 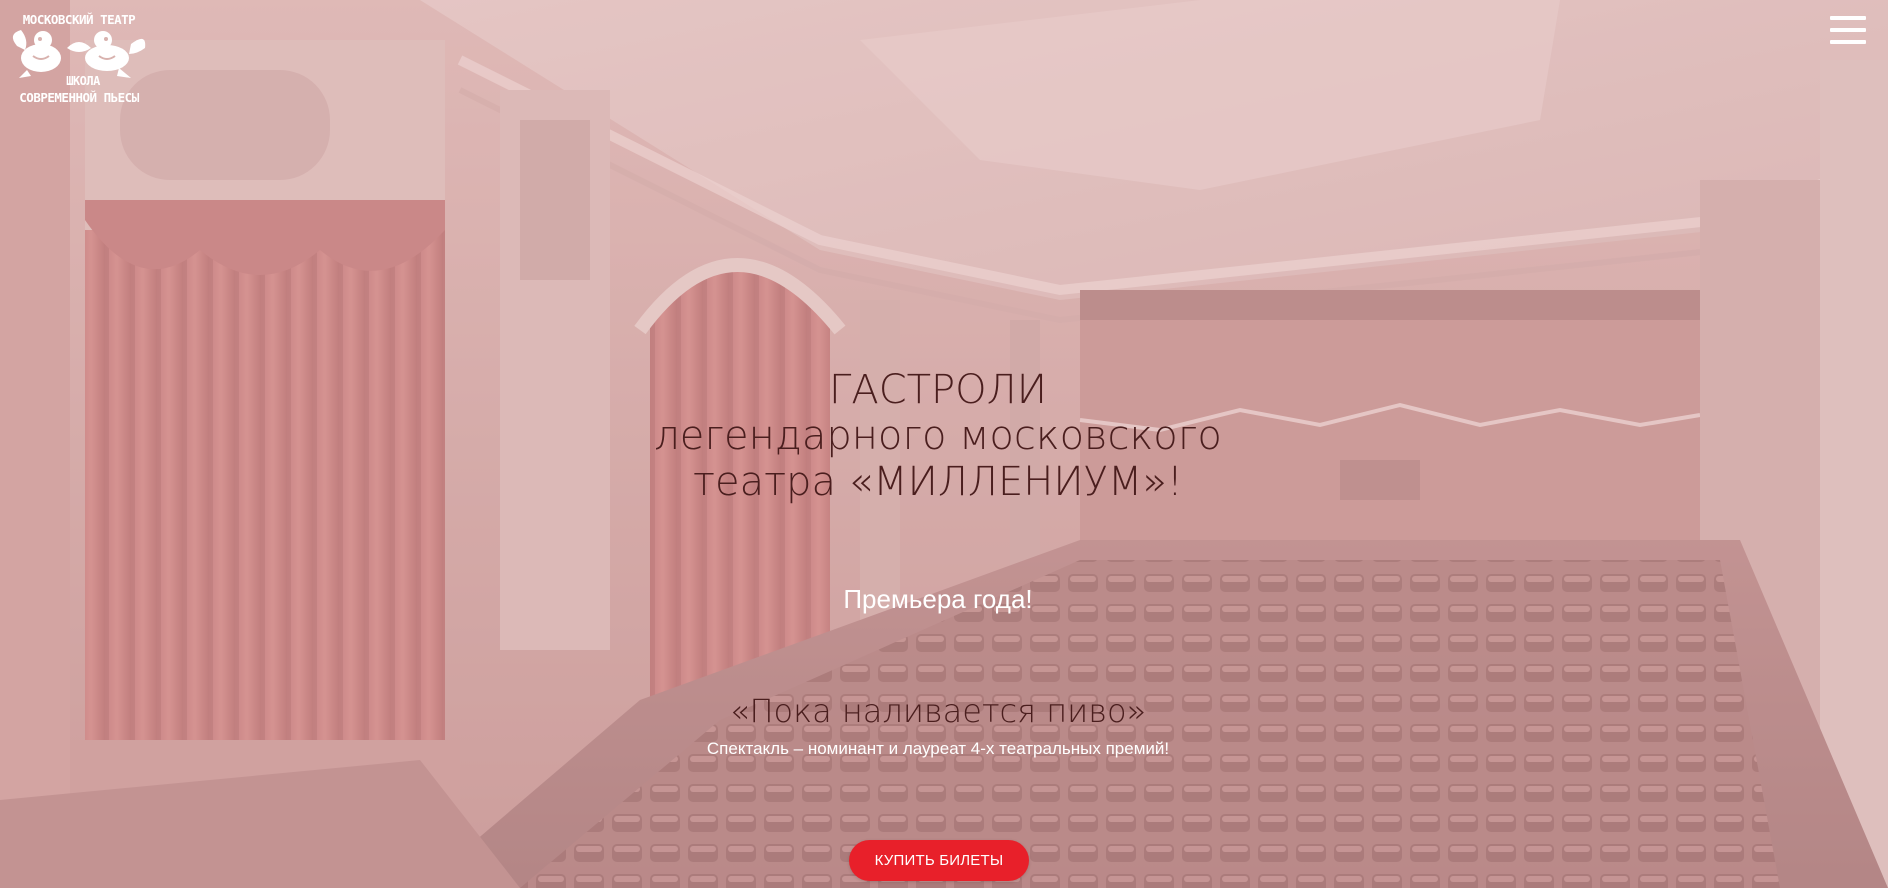 I want to click on play-title: «Пока наливается пиво», so click(x=938, y=711).